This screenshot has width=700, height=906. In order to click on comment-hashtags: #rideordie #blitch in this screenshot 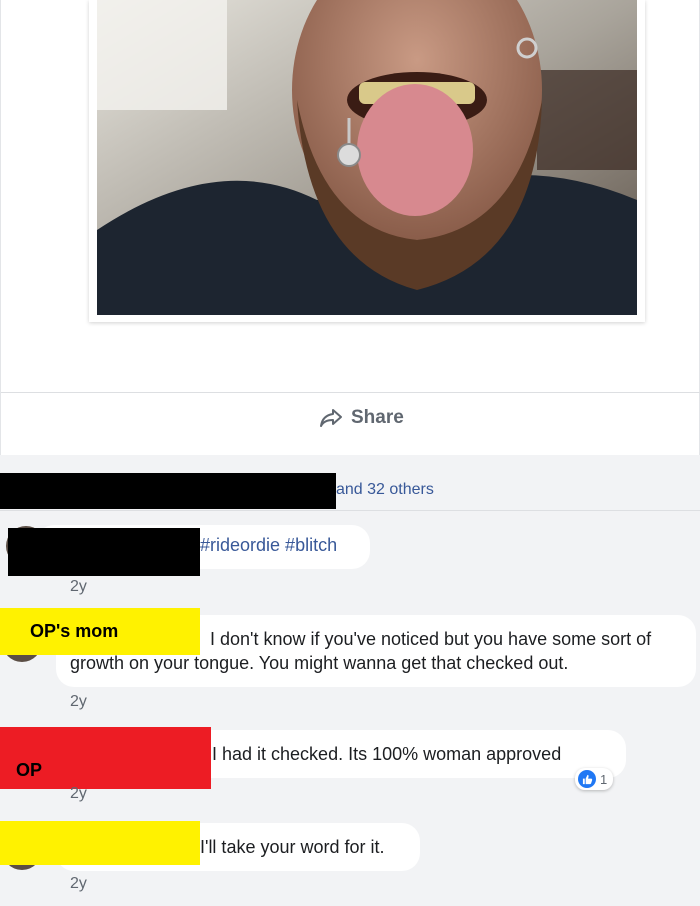, I will do `click(268, 545)`.